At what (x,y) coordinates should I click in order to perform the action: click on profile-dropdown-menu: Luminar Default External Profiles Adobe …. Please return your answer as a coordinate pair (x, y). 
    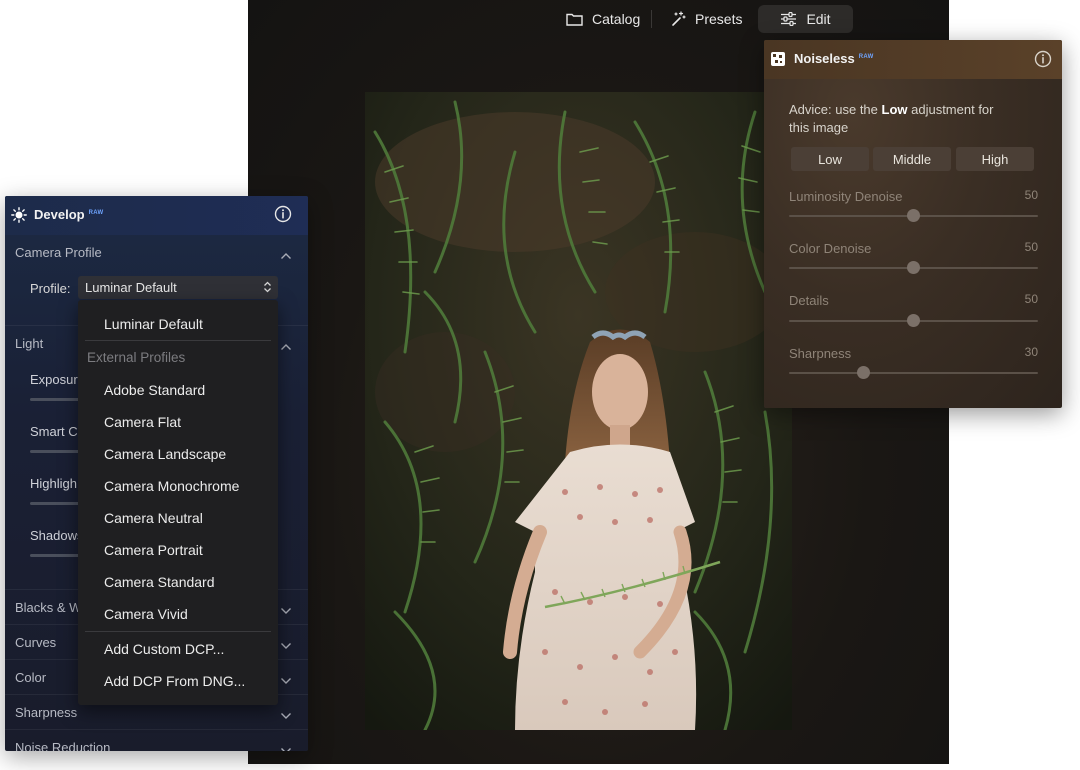
    Looking at the image, I should click on (178, 502).